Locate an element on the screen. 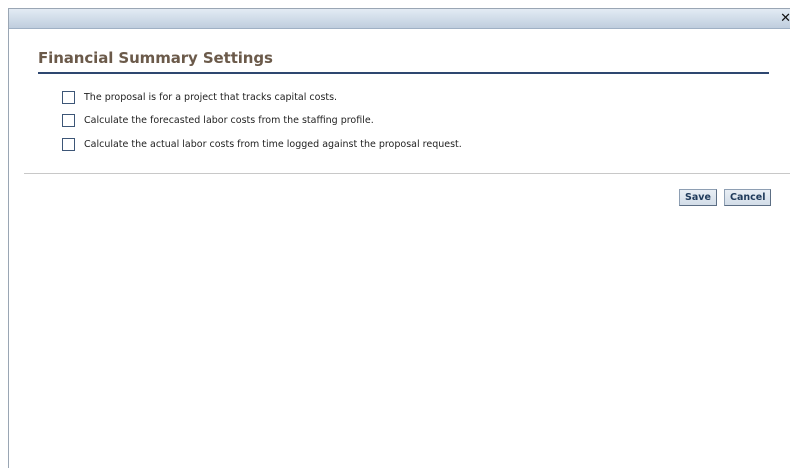 The height and width of the screenshot is (468, 790). save-button: Save is located at coordinates (698, 197).